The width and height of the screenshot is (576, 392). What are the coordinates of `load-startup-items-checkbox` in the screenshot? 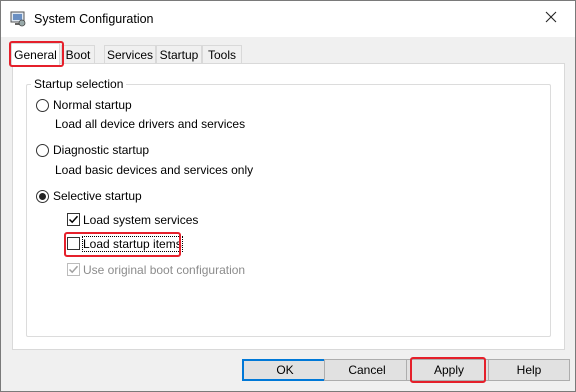 It's located at (73, 243).